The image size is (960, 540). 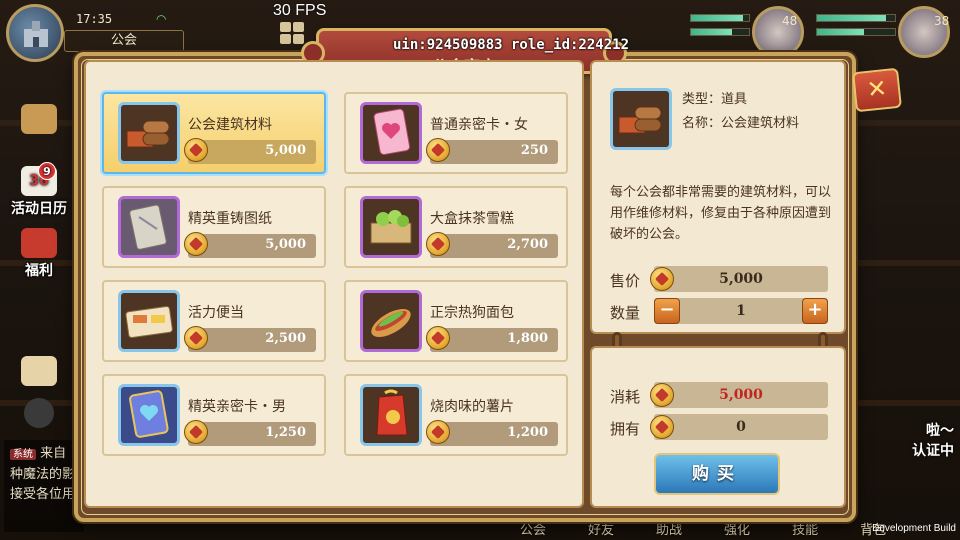 What do you see at coordinates (527, 338) in the screenshot?
I see `item-price: 1,800` at bounding box center [527, 338].